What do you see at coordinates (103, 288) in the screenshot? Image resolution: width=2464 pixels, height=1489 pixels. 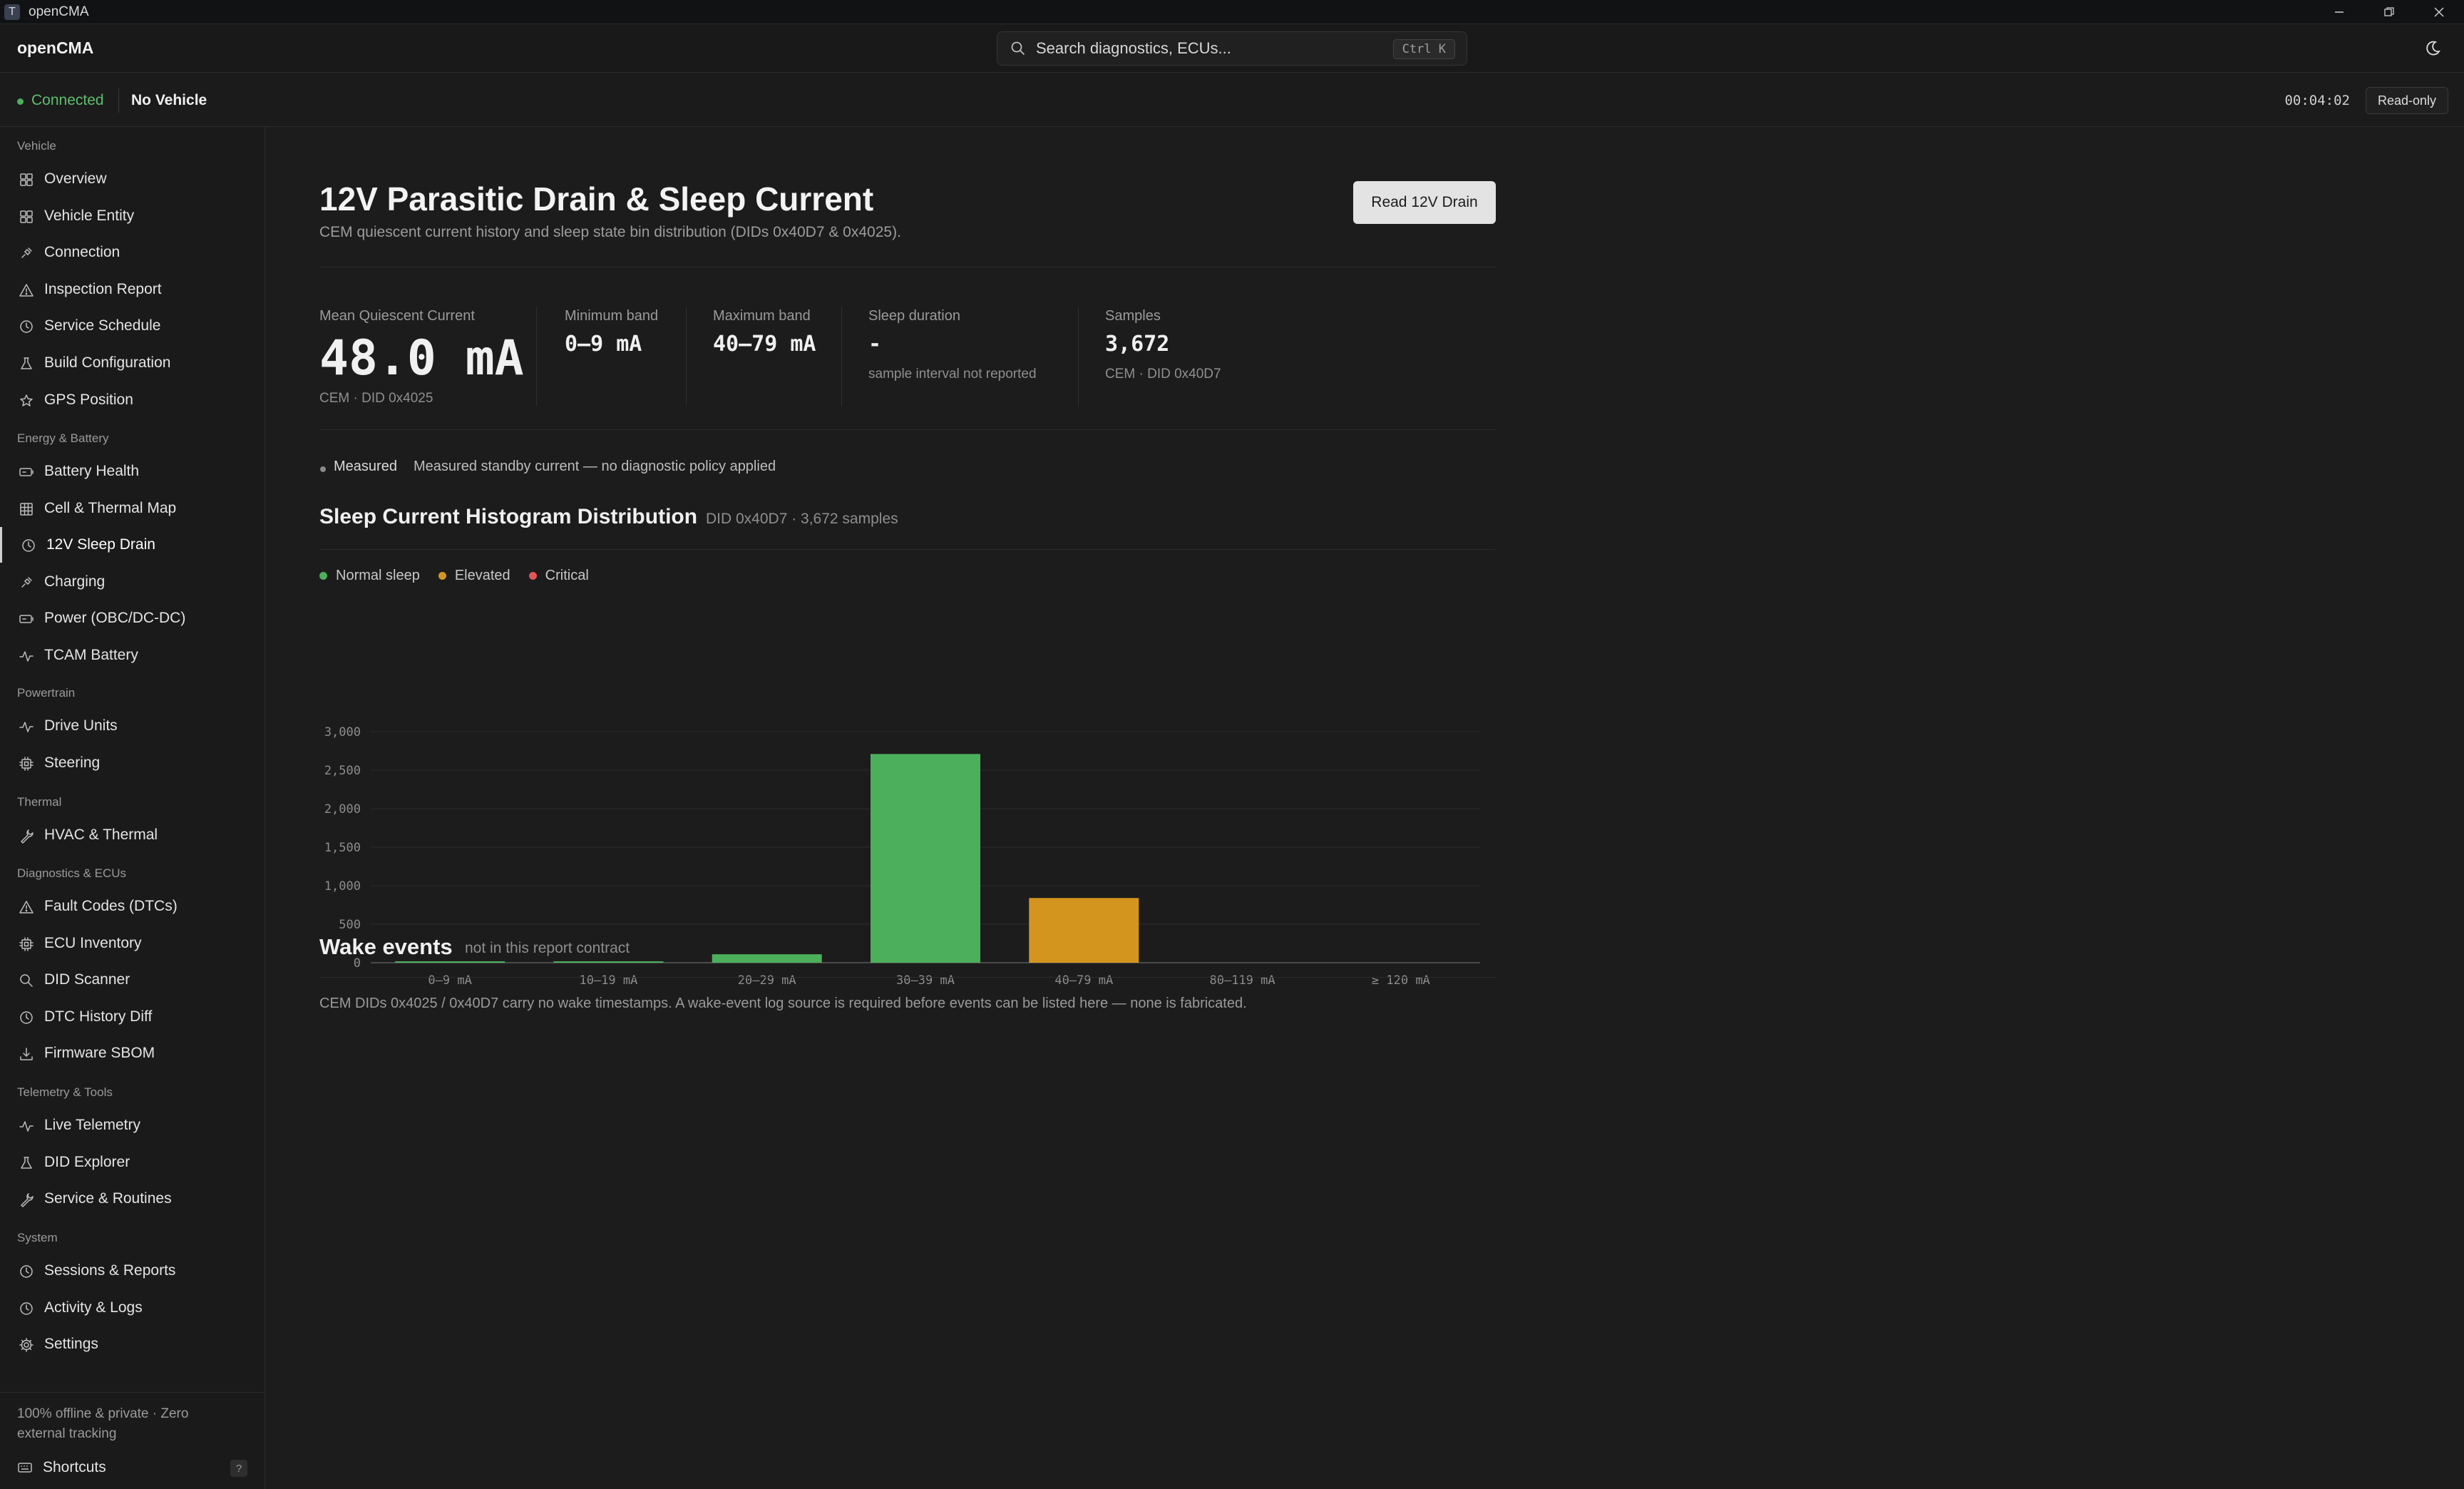 I see `sidebar-item-label: Inspection Report` at bounding box center [103, 288].